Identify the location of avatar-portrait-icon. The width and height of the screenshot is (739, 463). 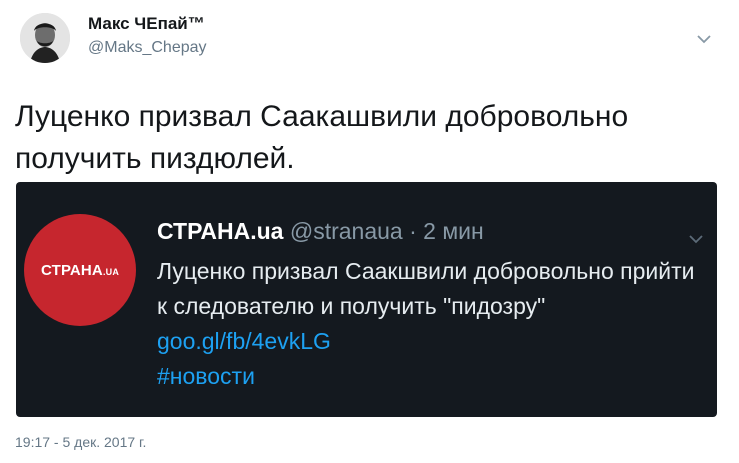
(45, 38).